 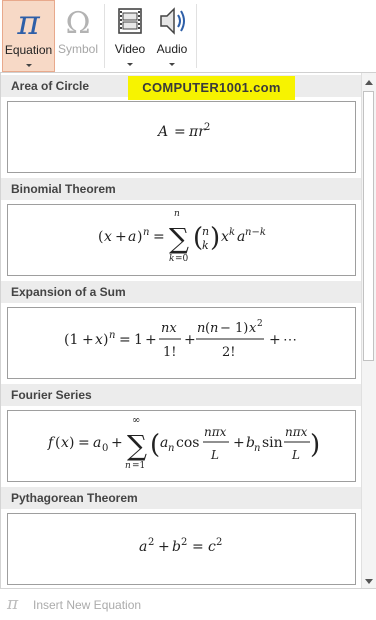 I want to click on equation-area-of-circle: A = πr 2, so click(x=181, y=137).